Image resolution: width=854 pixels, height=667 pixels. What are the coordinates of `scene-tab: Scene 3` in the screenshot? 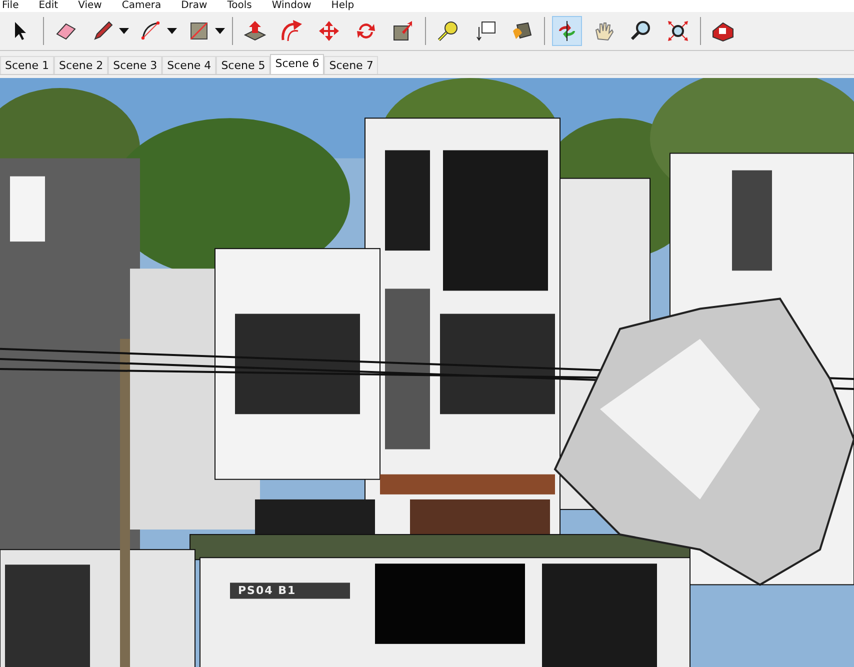 It's located at (135, 65).